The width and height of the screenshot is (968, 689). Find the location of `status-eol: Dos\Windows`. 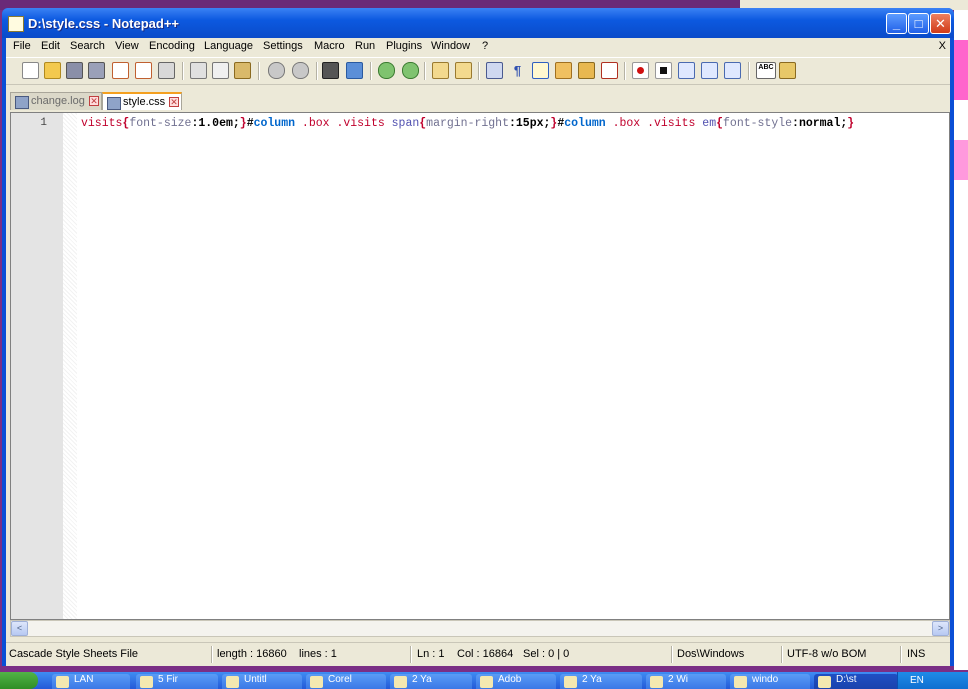

status-eol: Dos\Windows is located at coordinates (710, 654).